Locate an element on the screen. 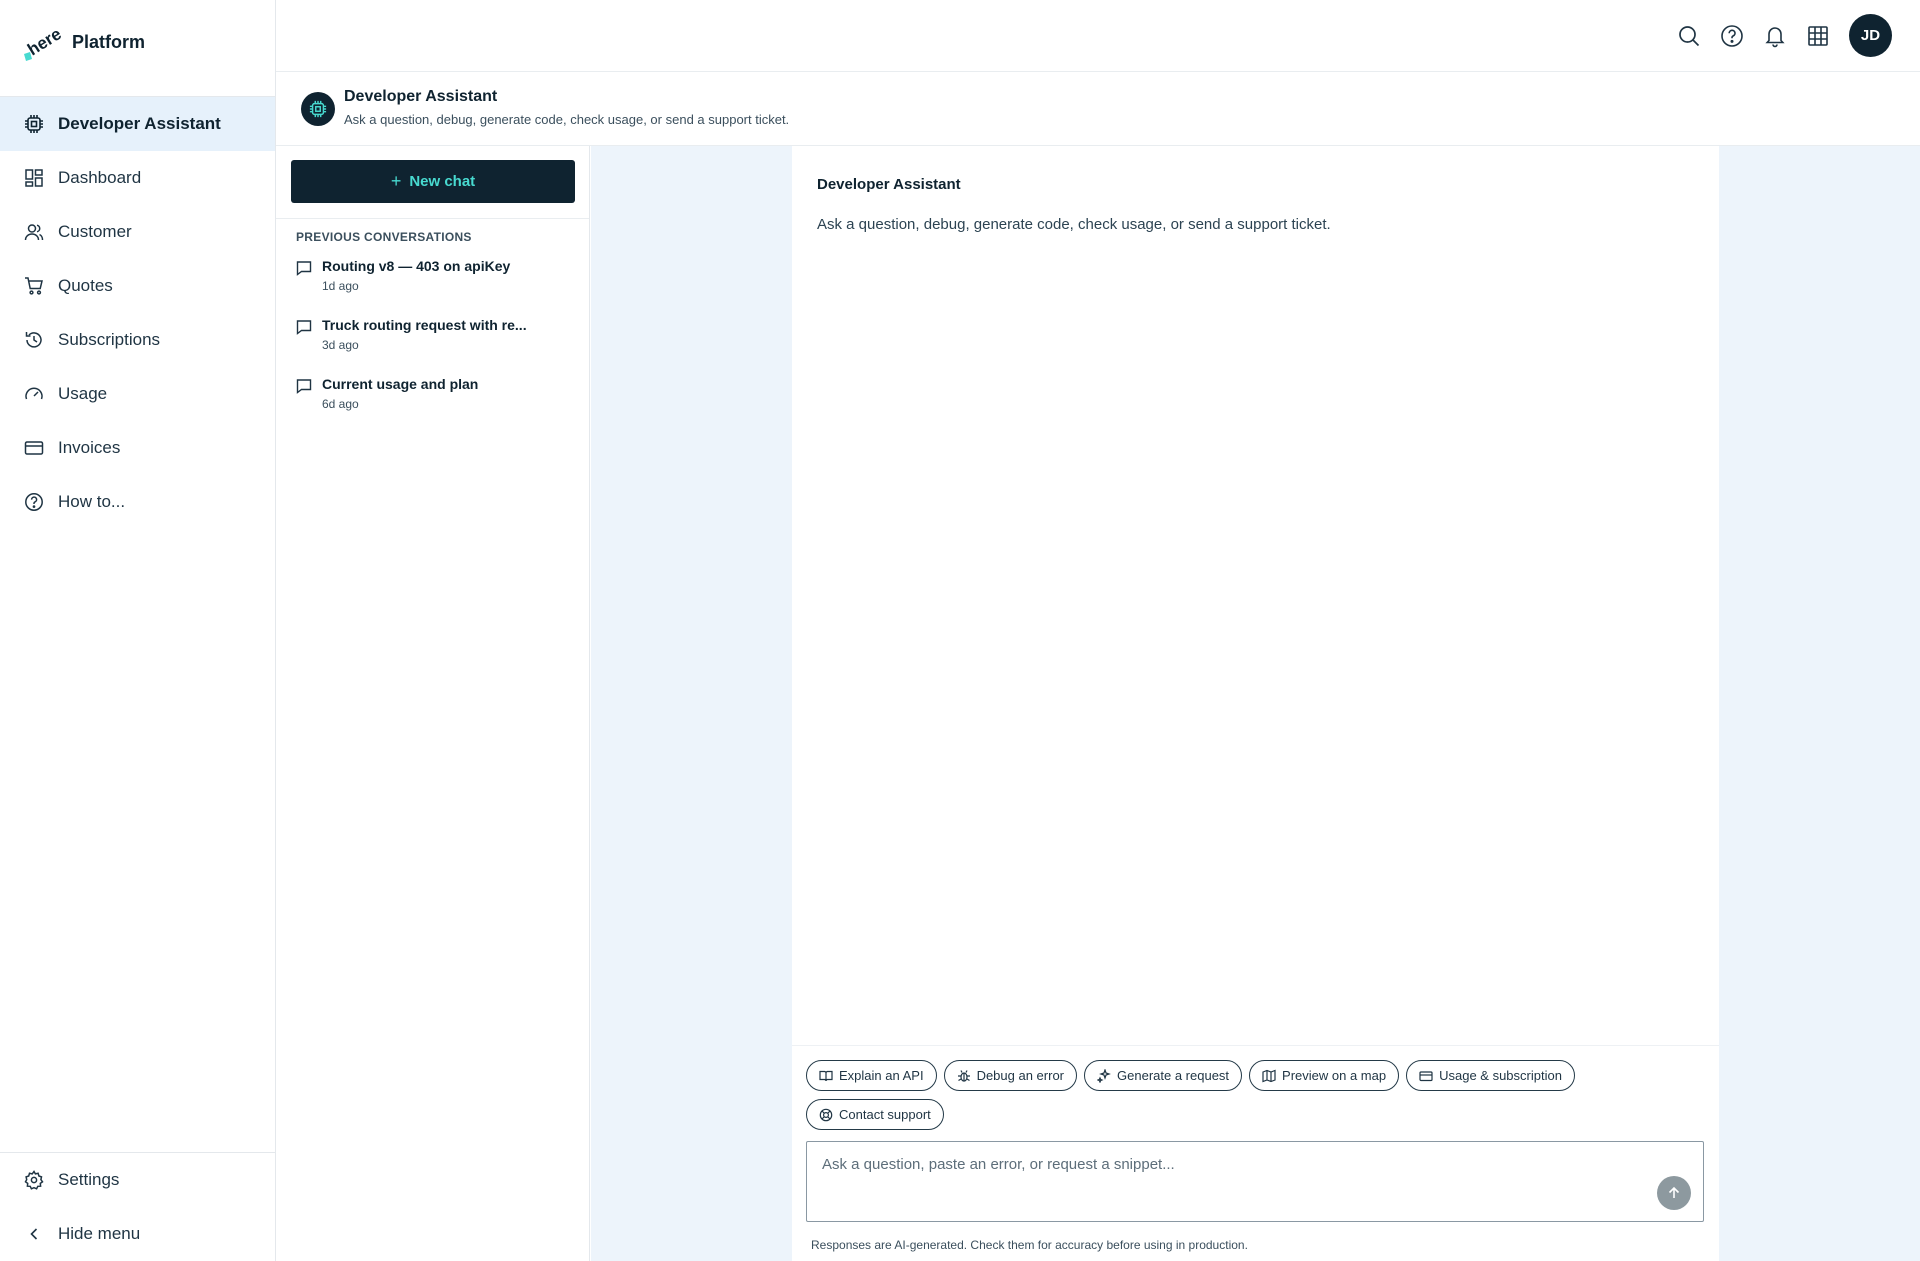 This screenshot has width=1920, height=1261. sidebar-item-label: Dashboard is located at coordinates (100, 177).